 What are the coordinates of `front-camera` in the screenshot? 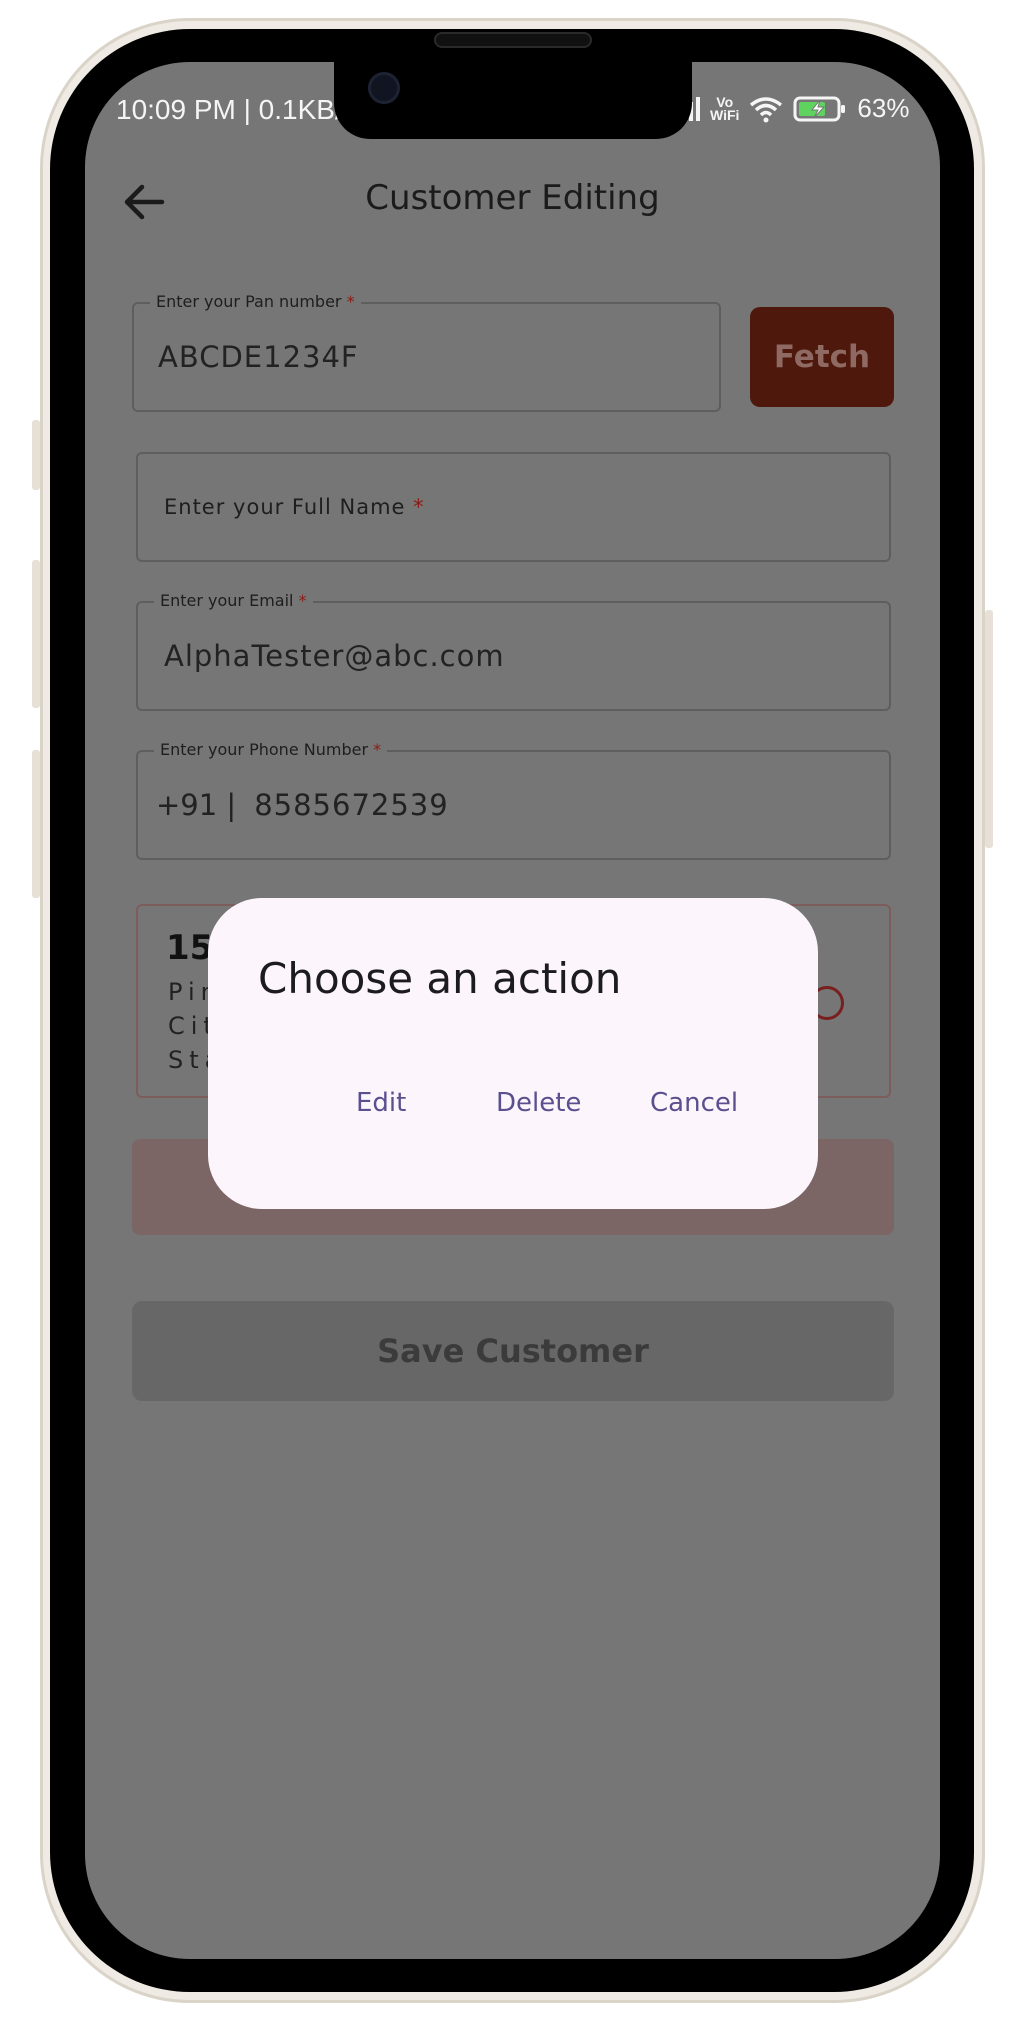 It's located at (384, 88).